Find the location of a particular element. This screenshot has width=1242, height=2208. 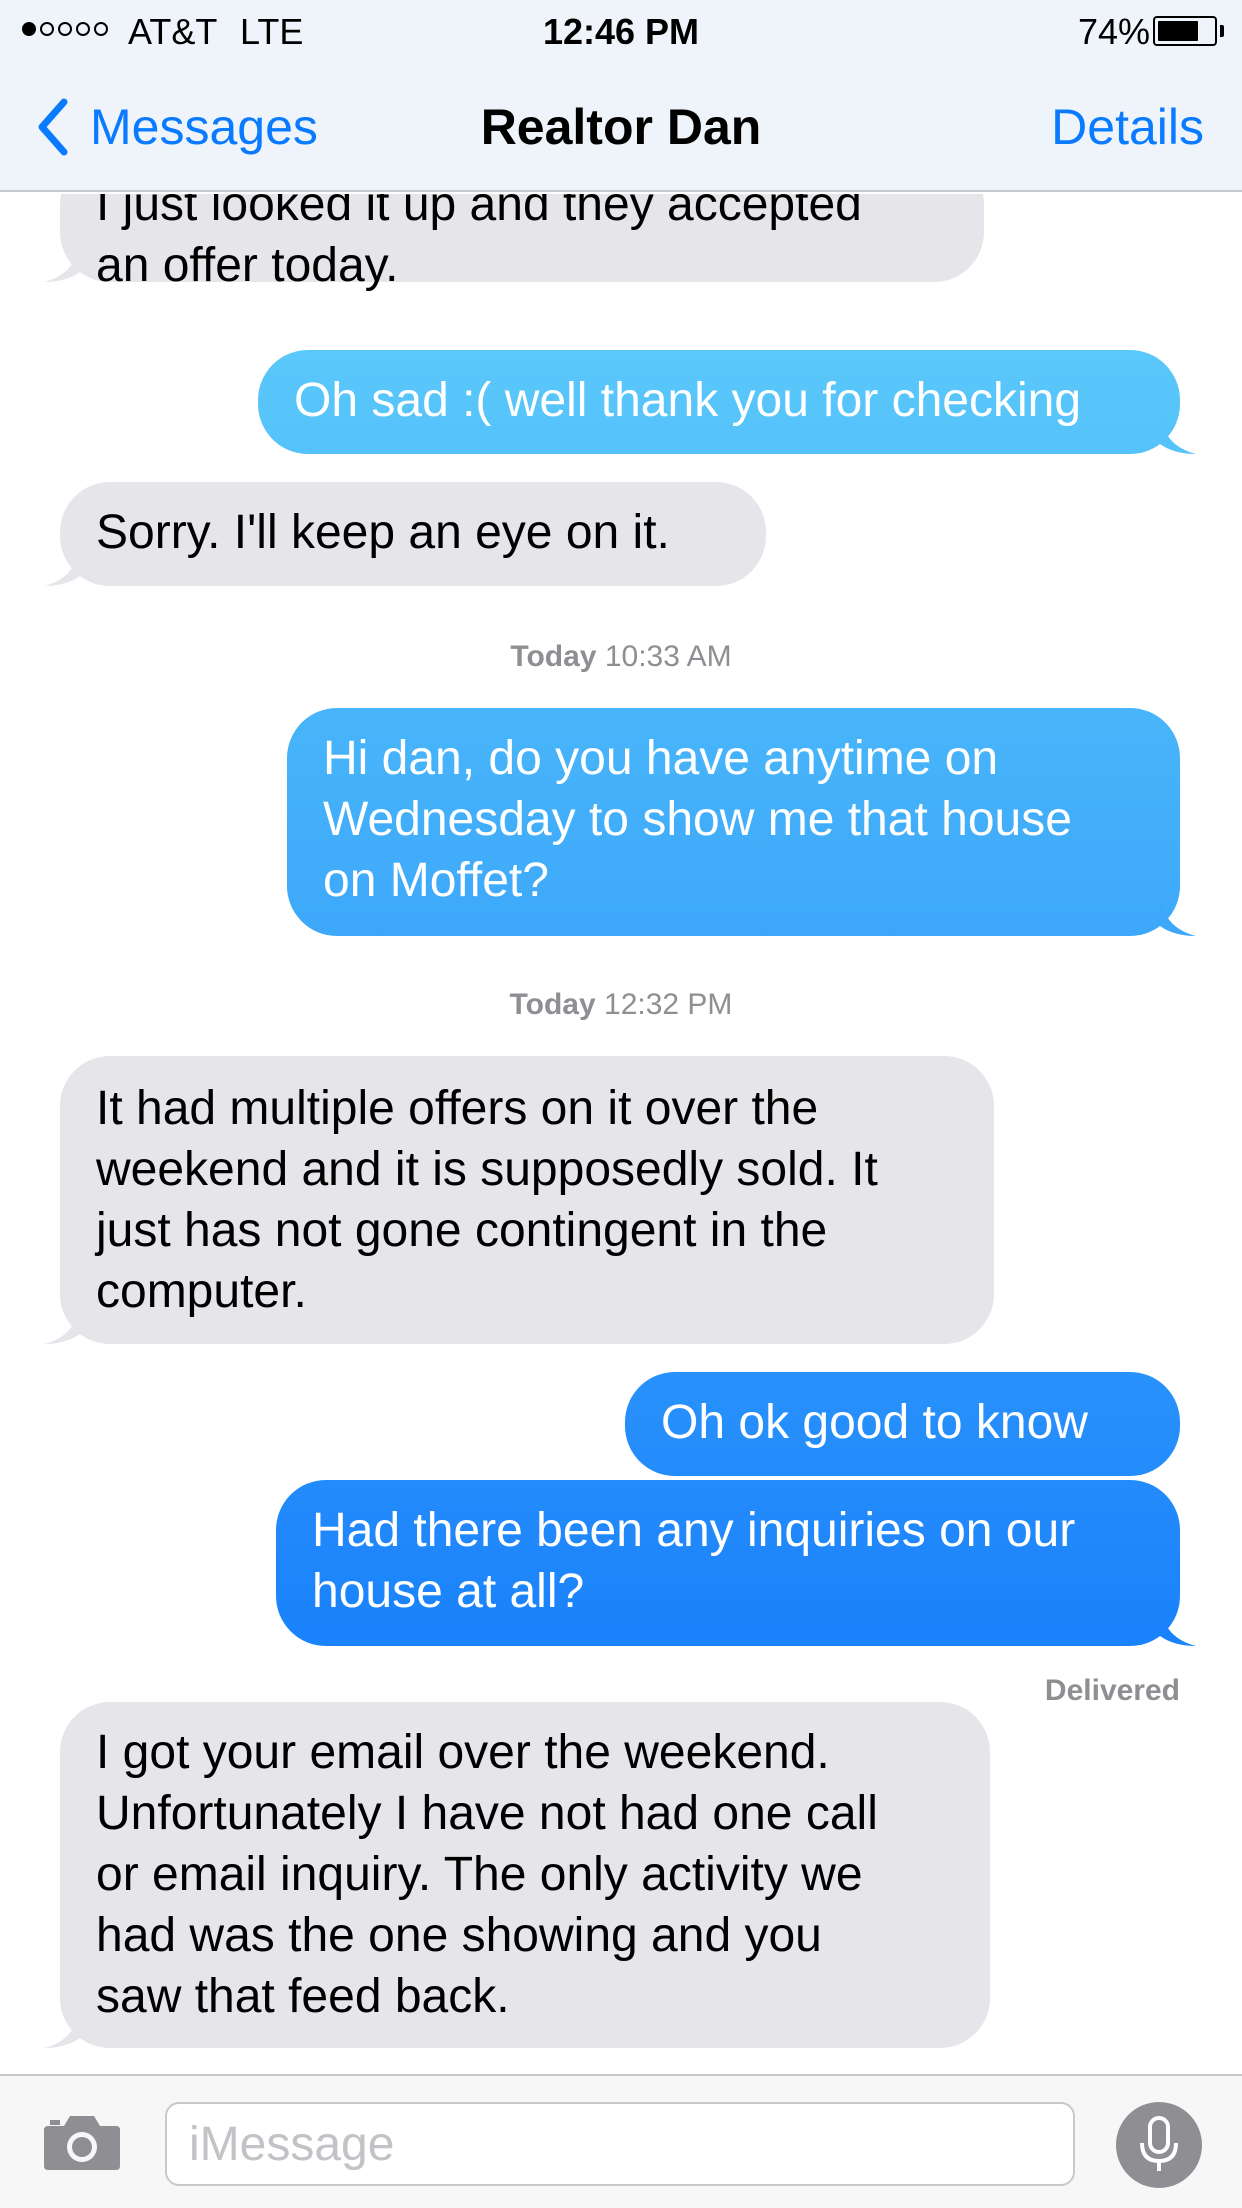

status-time: 12:46 PM is located at coordinates (621, 31).